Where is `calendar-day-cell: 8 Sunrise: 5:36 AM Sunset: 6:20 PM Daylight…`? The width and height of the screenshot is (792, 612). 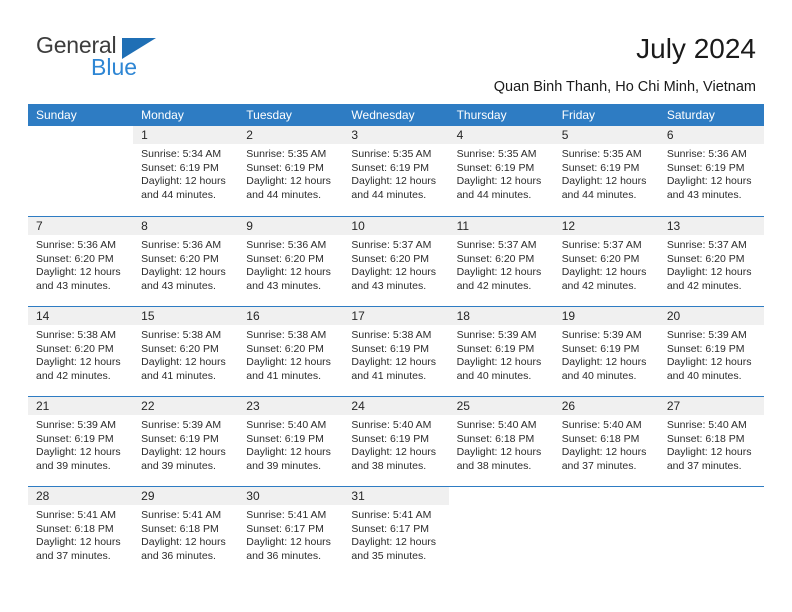
calendar-day-cell: 8 Sunrise: 5:36 AM Sunset: 6:20 PM Daylight… is located at coordinates (186, 261).